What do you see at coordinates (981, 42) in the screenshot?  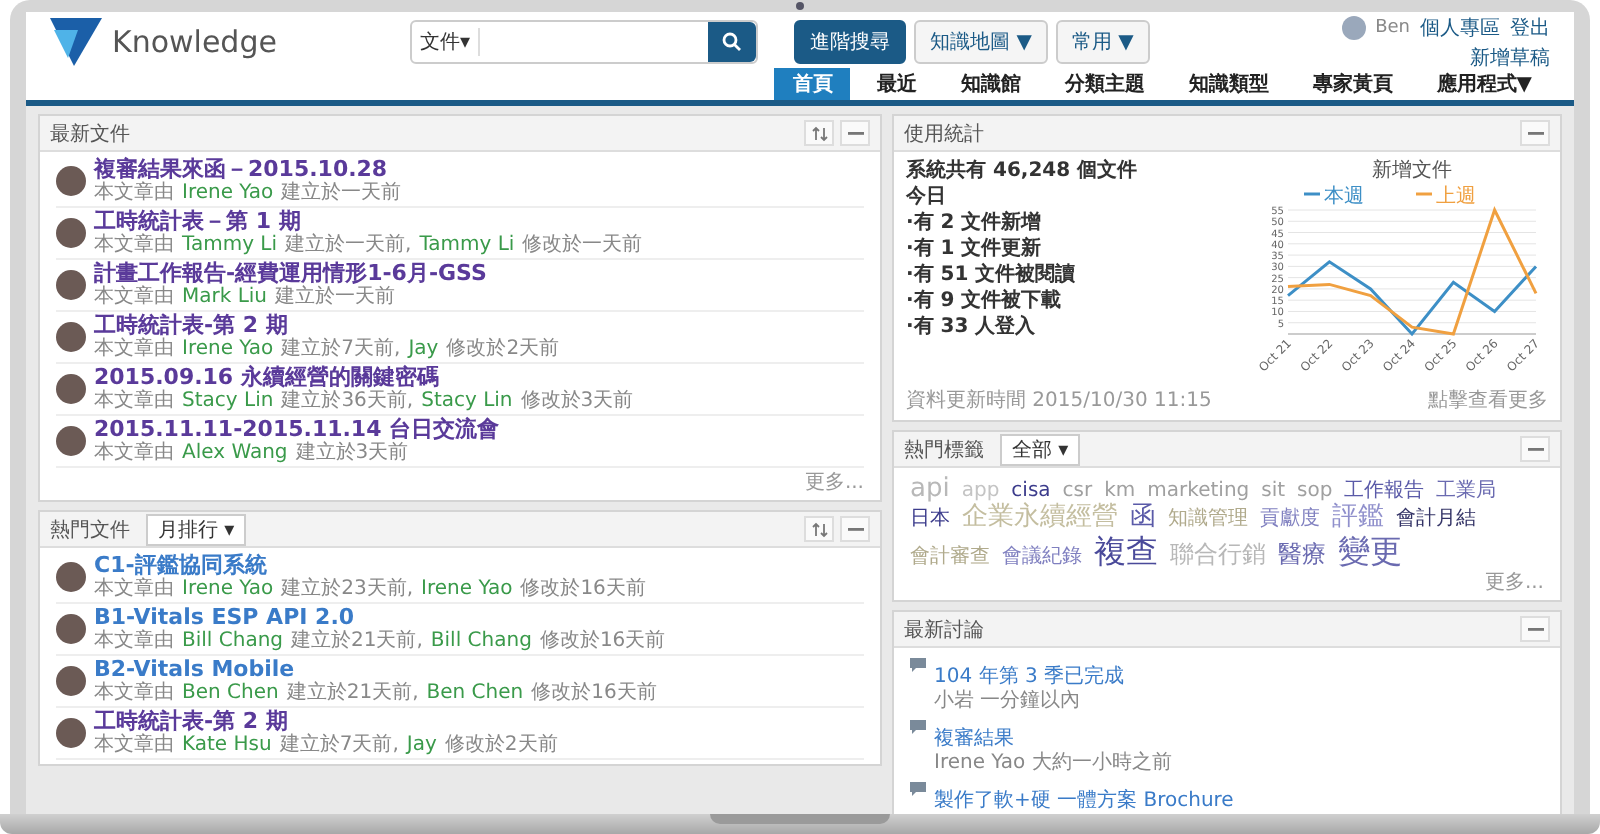 I see `header-button: 知識地圖 ▼` at bounding box center [981, 42].